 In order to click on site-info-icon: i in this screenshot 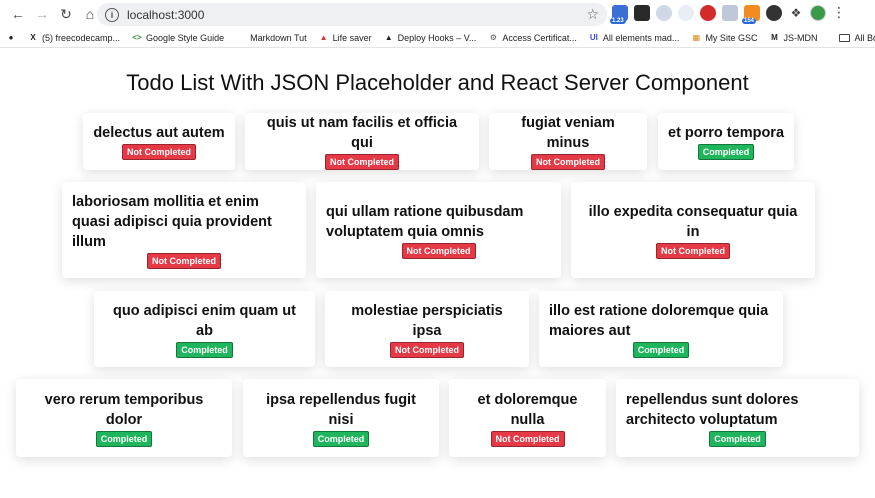, I will do `click(112, 14)`.